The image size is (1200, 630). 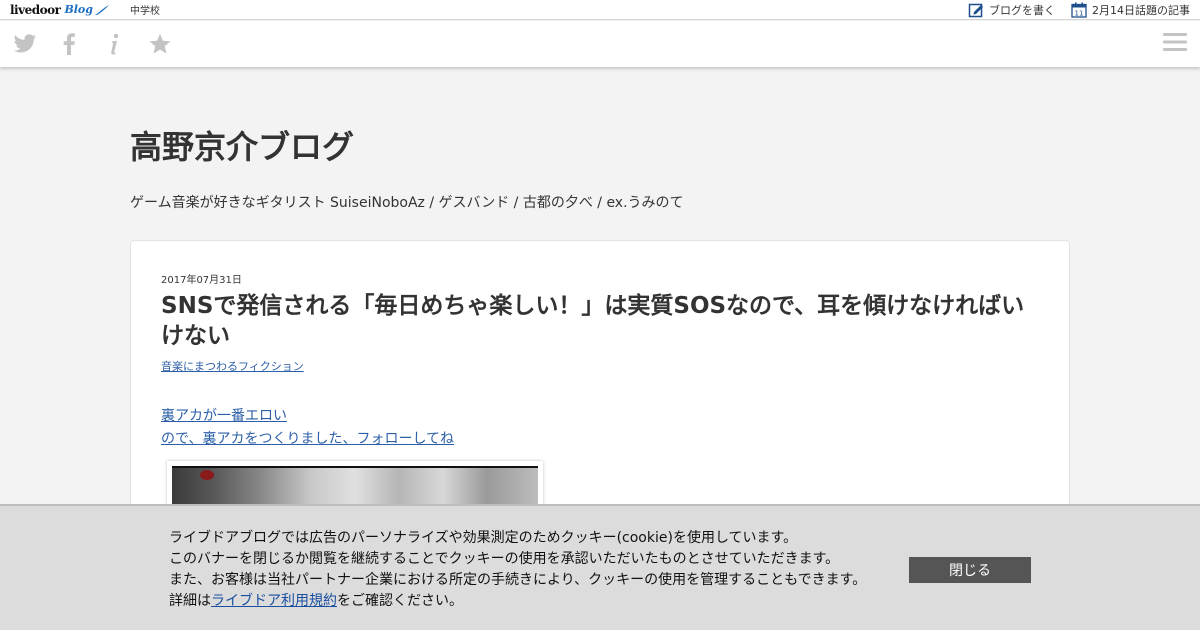 I want to click on terms-of-use-link: ライブドア利用規約, so click(x=274, y=601).